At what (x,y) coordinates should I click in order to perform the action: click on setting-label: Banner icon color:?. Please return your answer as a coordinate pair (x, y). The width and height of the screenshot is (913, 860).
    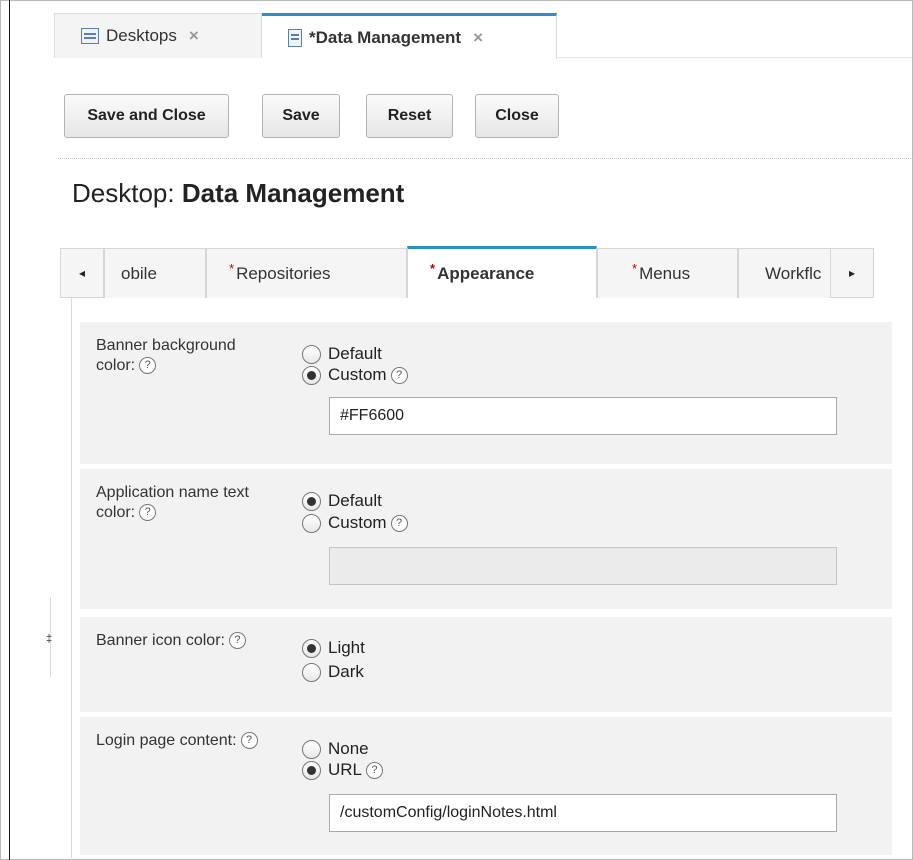
    Looking at the image, I should click on (181, 641).